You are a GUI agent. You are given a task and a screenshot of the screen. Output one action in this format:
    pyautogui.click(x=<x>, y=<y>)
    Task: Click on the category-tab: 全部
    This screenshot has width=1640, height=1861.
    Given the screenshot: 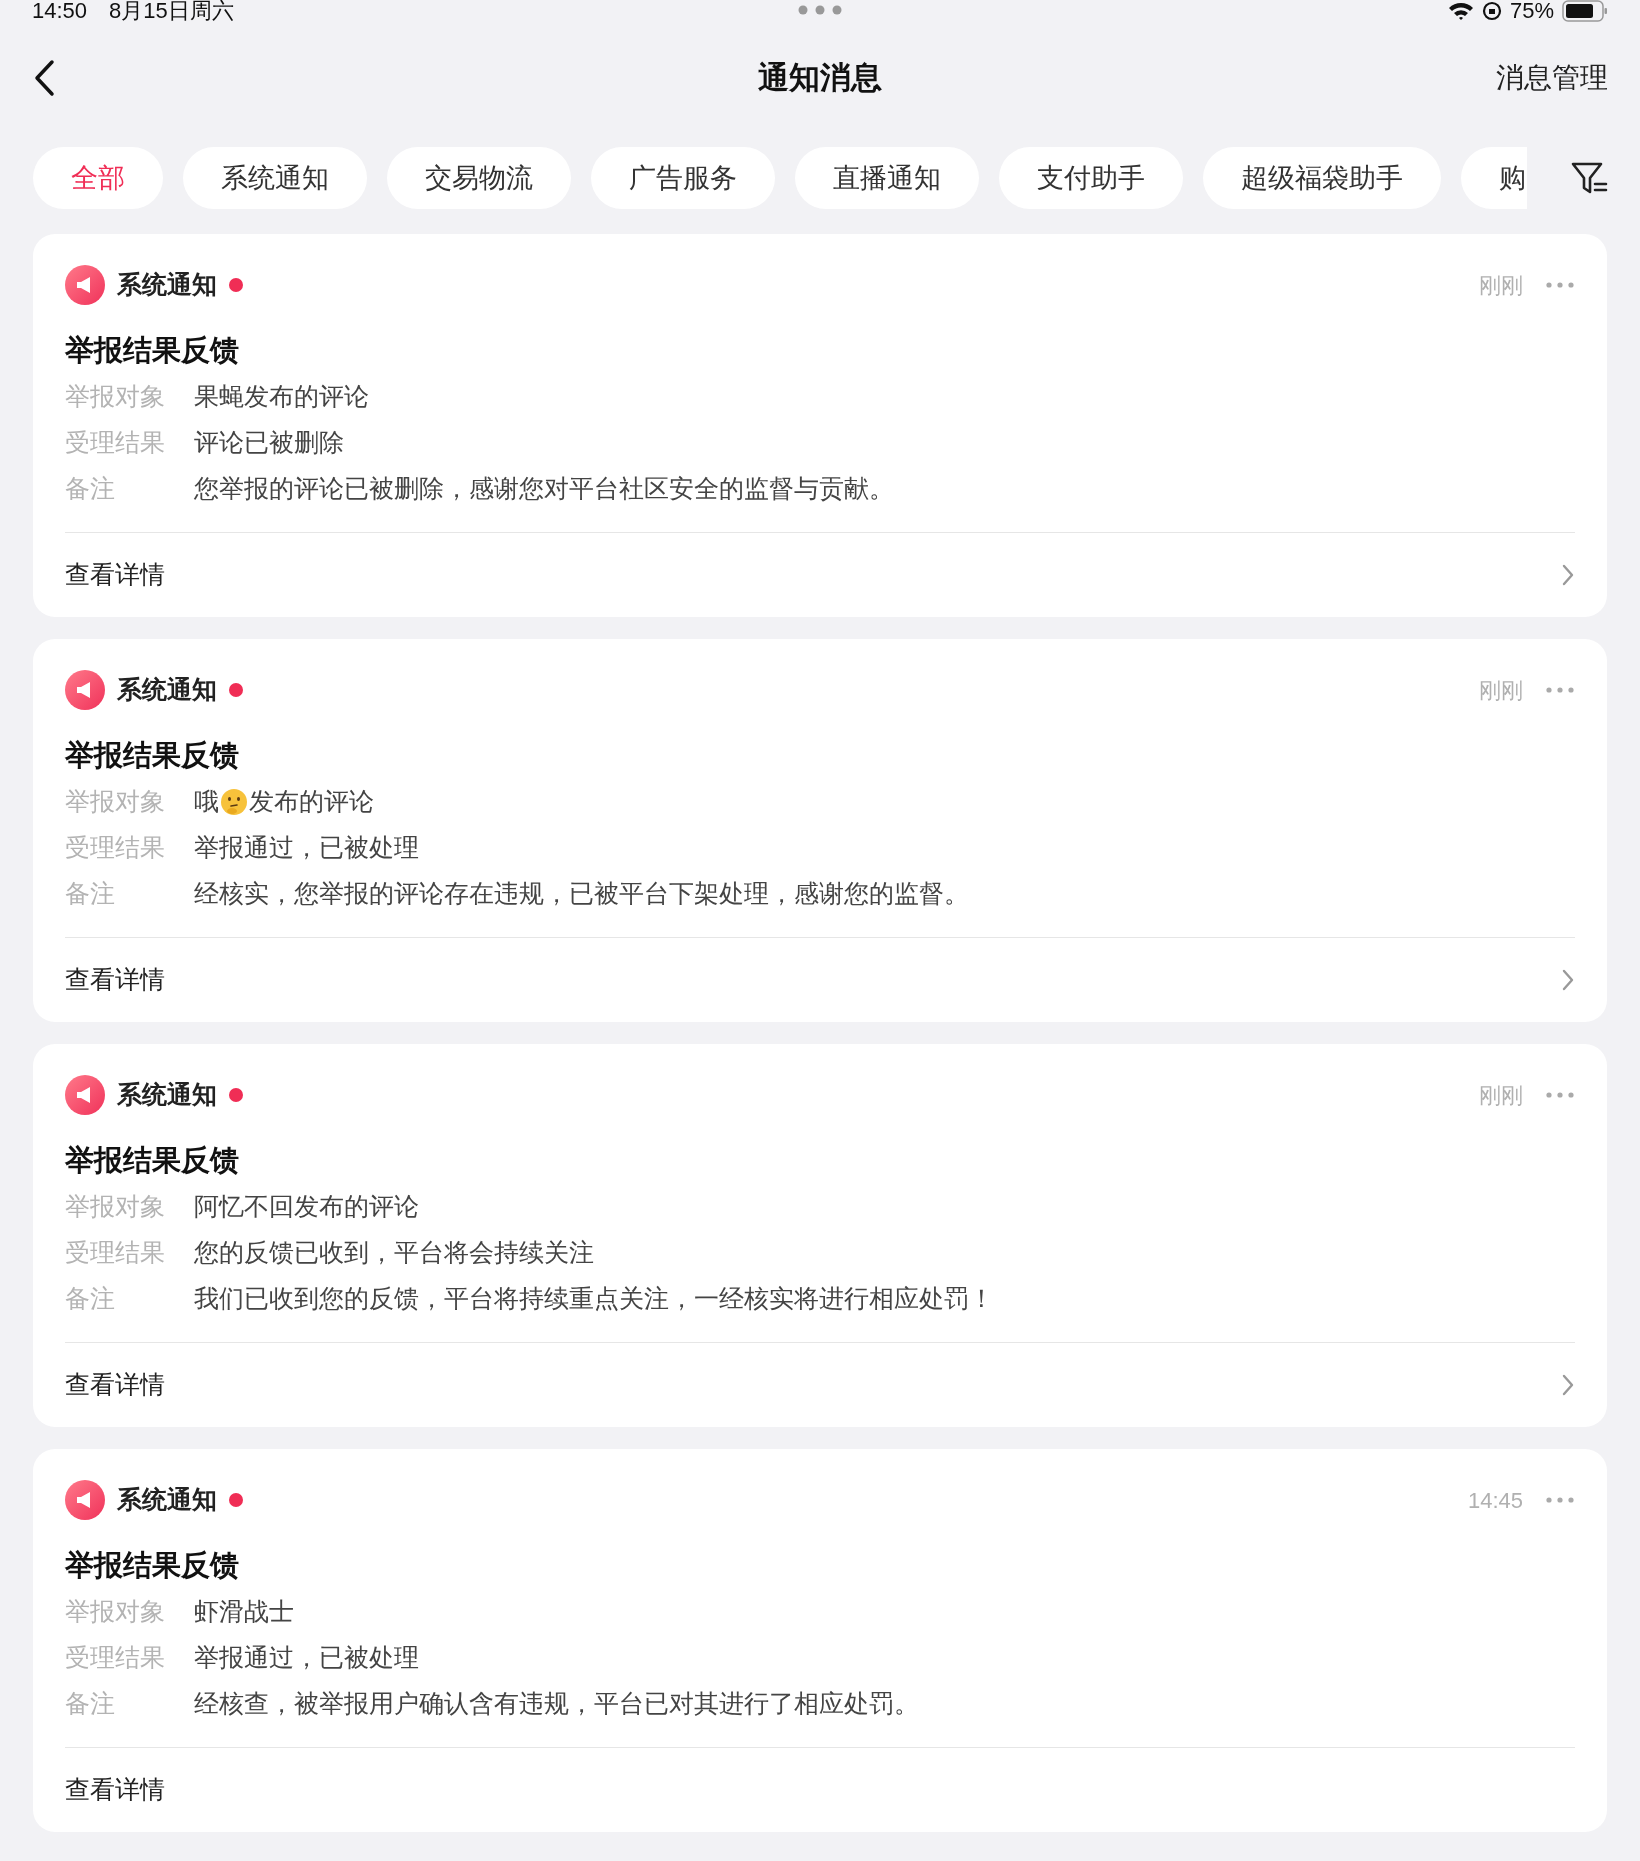 What is the action you would take?
    pyautogui.click(x=98, y=178)
    